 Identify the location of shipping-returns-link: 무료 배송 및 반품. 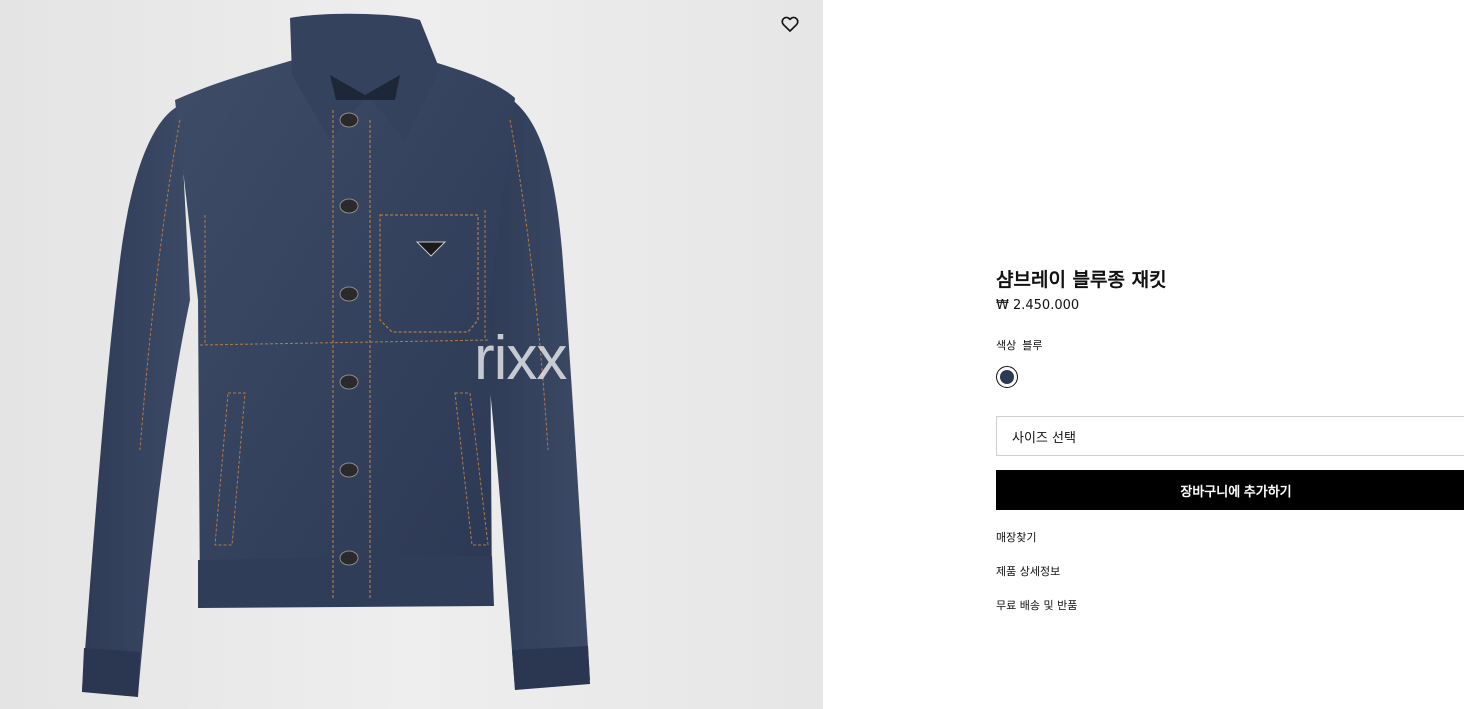
(1036, 605).